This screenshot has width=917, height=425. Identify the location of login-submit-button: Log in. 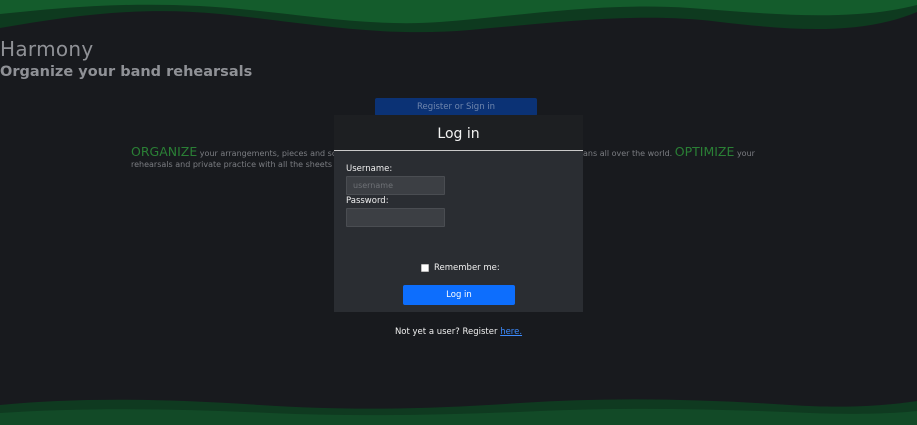
(459, 295).